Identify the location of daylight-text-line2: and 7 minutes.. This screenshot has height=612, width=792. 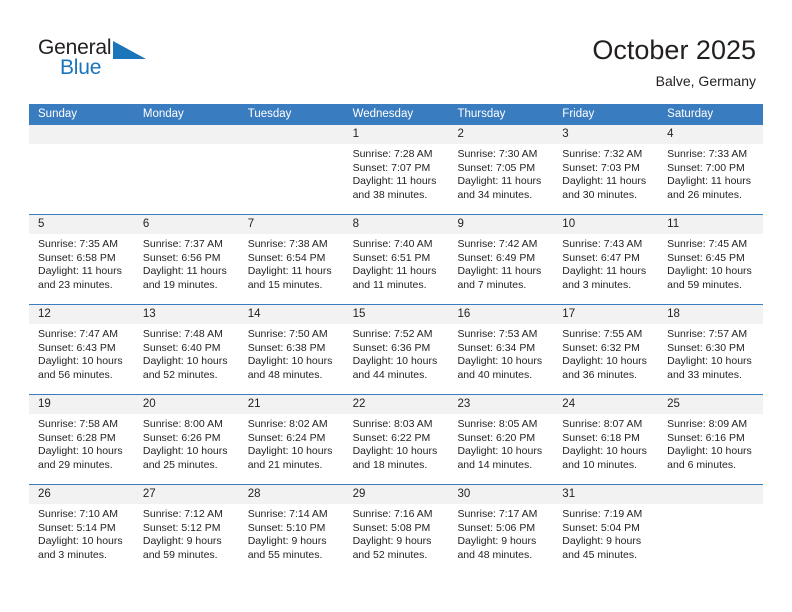
(492, 284).